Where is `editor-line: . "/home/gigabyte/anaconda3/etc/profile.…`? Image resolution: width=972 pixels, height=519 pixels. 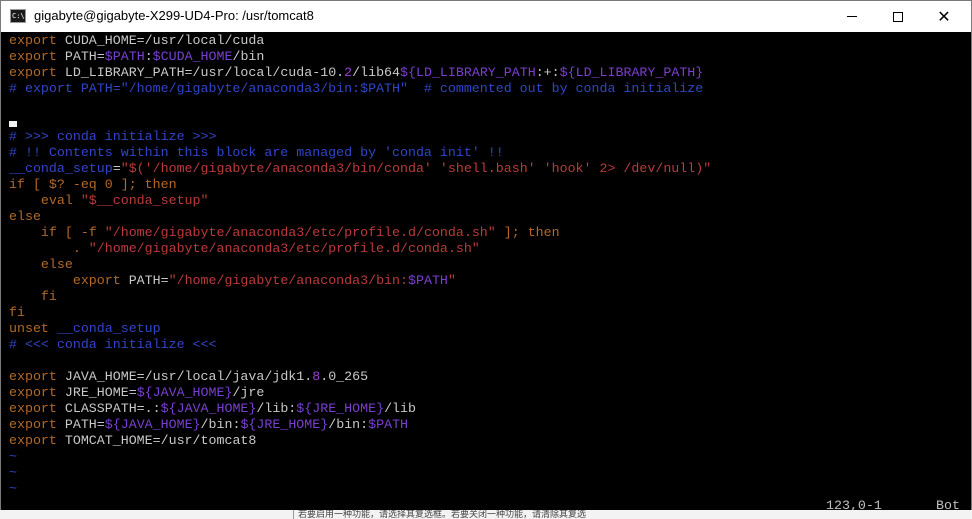 editor-line: . "/home/gigabyte/anaconda3/etc/profile.… is located at coordinates (360, 249).